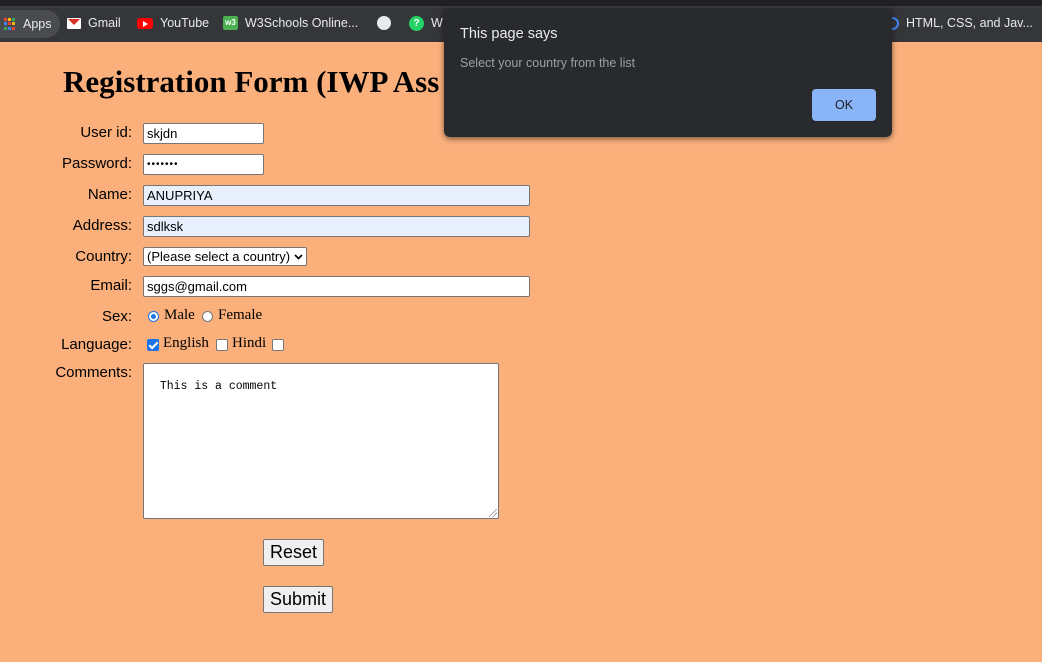  I want to click on youtube-icon, so click(145, 23).